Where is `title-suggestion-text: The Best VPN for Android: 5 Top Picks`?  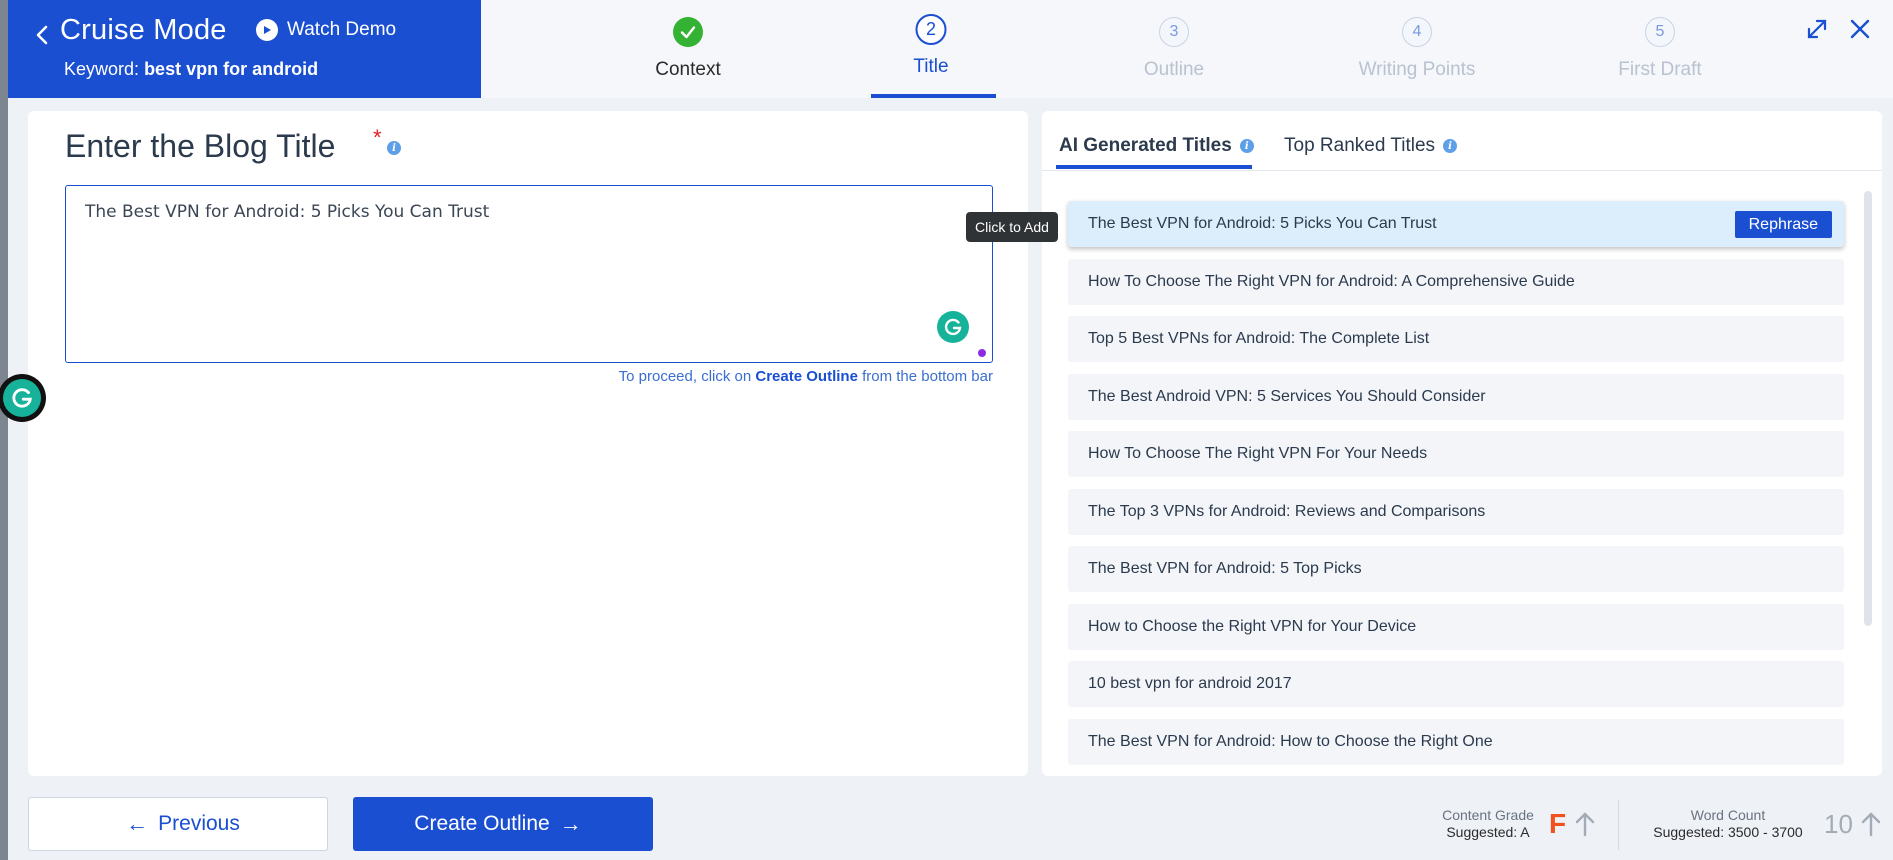
title-suggestion-text: The Best VPN for Android: 5 Top Picks is located at coordinates (1225, 568).